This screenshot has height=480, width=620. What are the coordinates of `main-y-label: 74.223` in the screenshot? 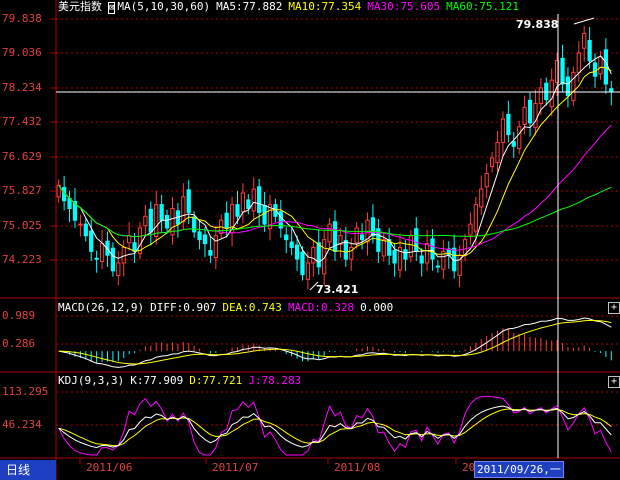 It's located at (22, 259).